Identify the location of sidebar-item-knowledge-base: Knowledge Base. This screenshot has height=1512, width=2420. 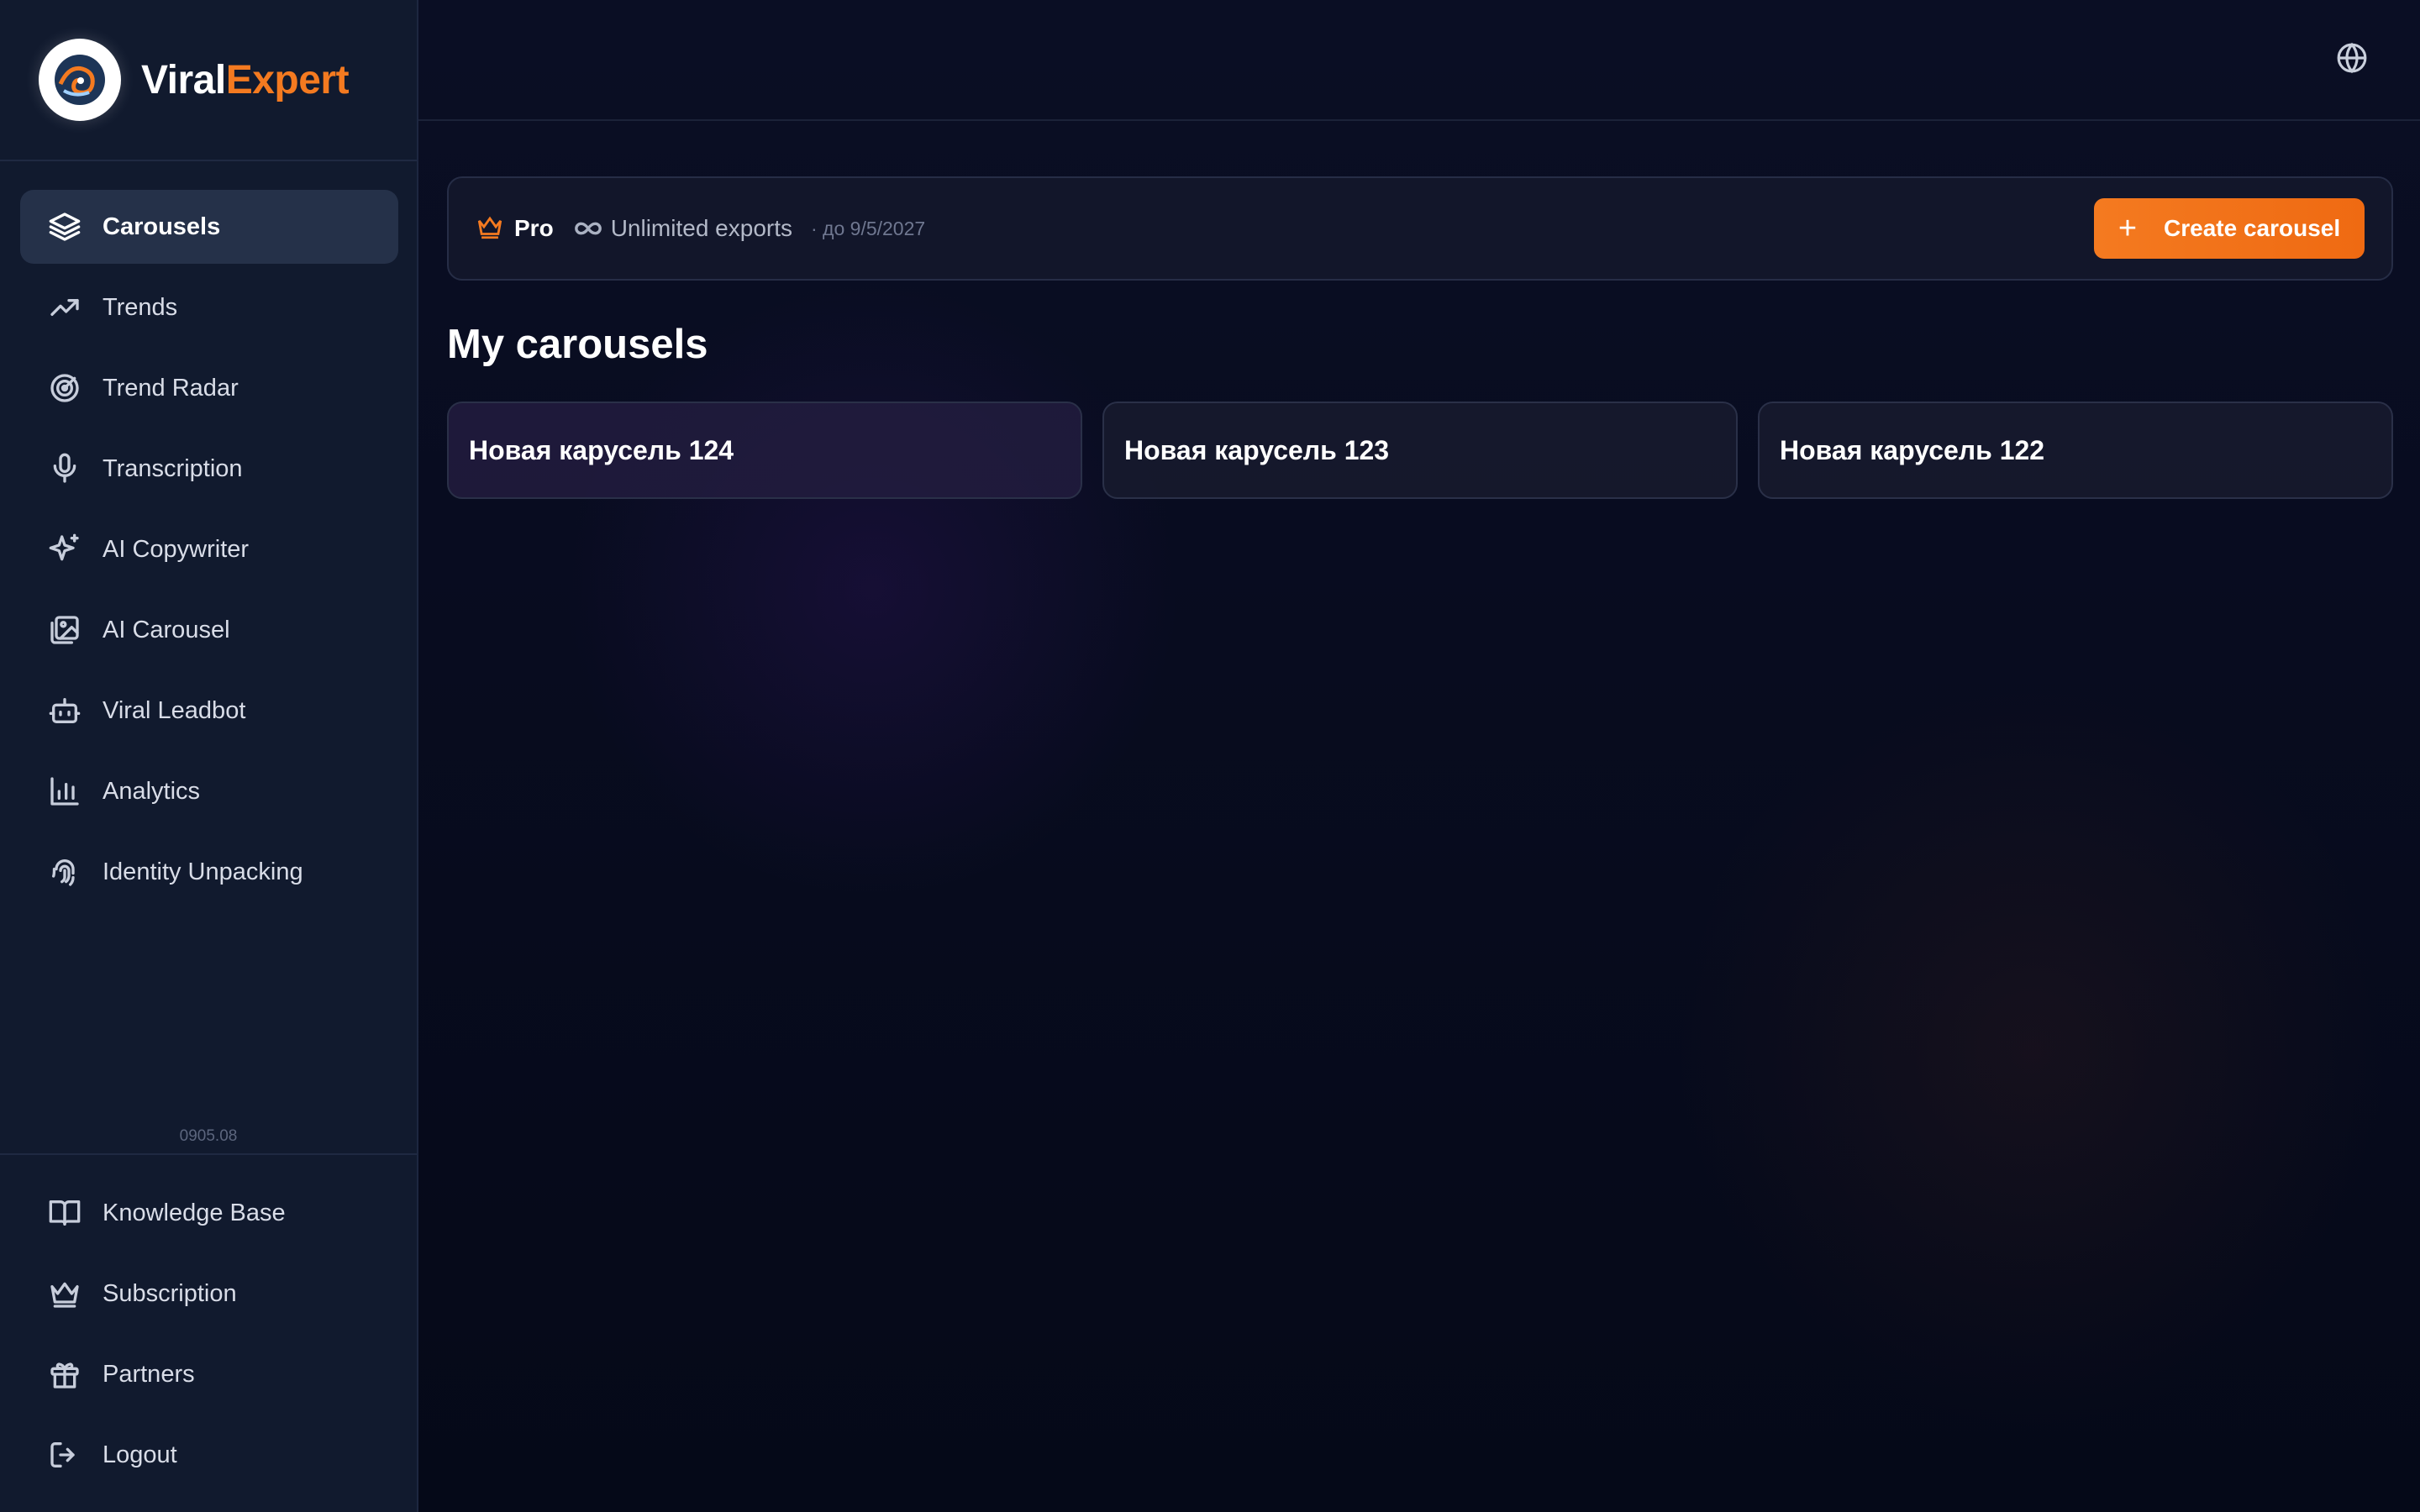
(209, 1213).